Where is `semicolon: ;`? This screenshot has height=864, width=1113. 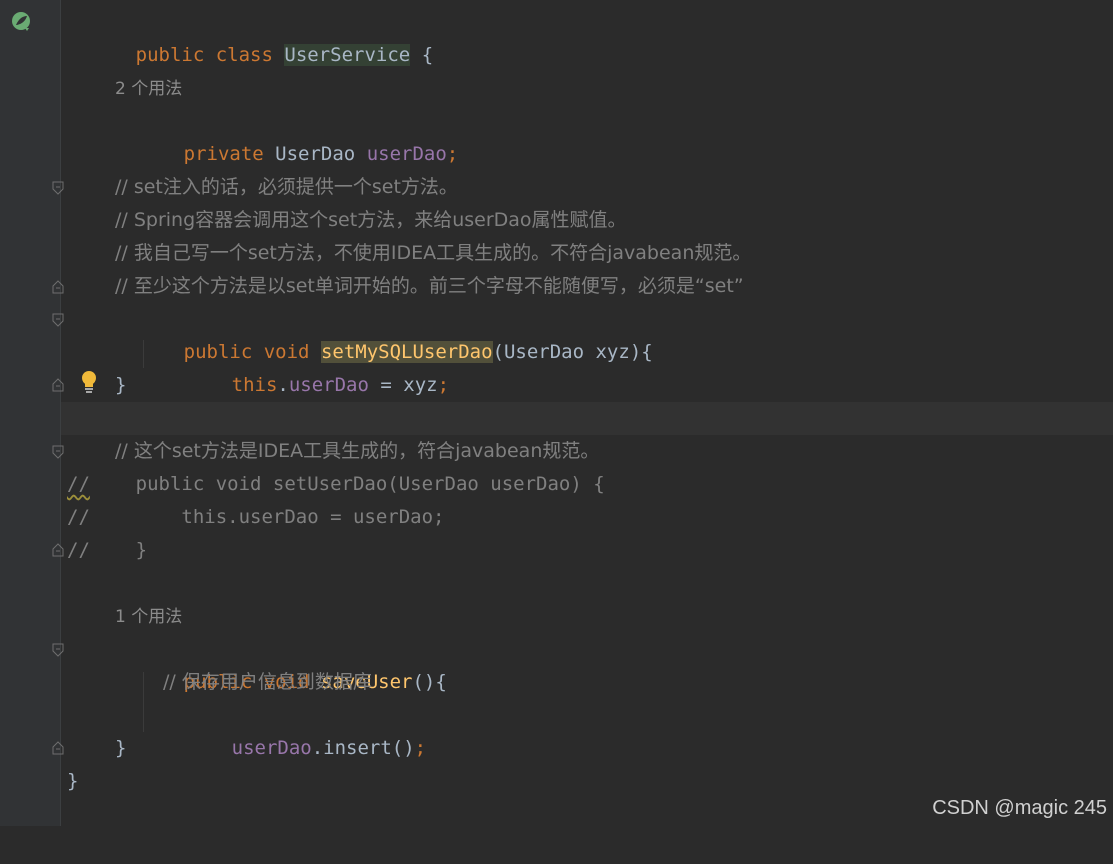 semicolon: ; is located at coordinates (452, 154).